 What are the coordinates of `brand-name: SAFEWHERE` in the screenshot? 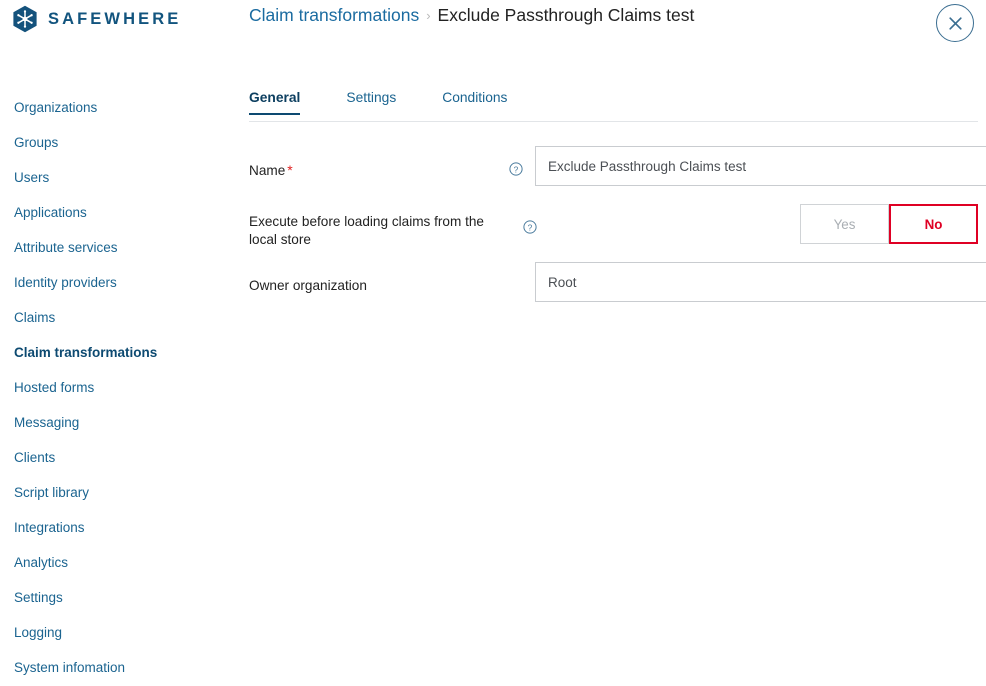 It's located at (115, 18).